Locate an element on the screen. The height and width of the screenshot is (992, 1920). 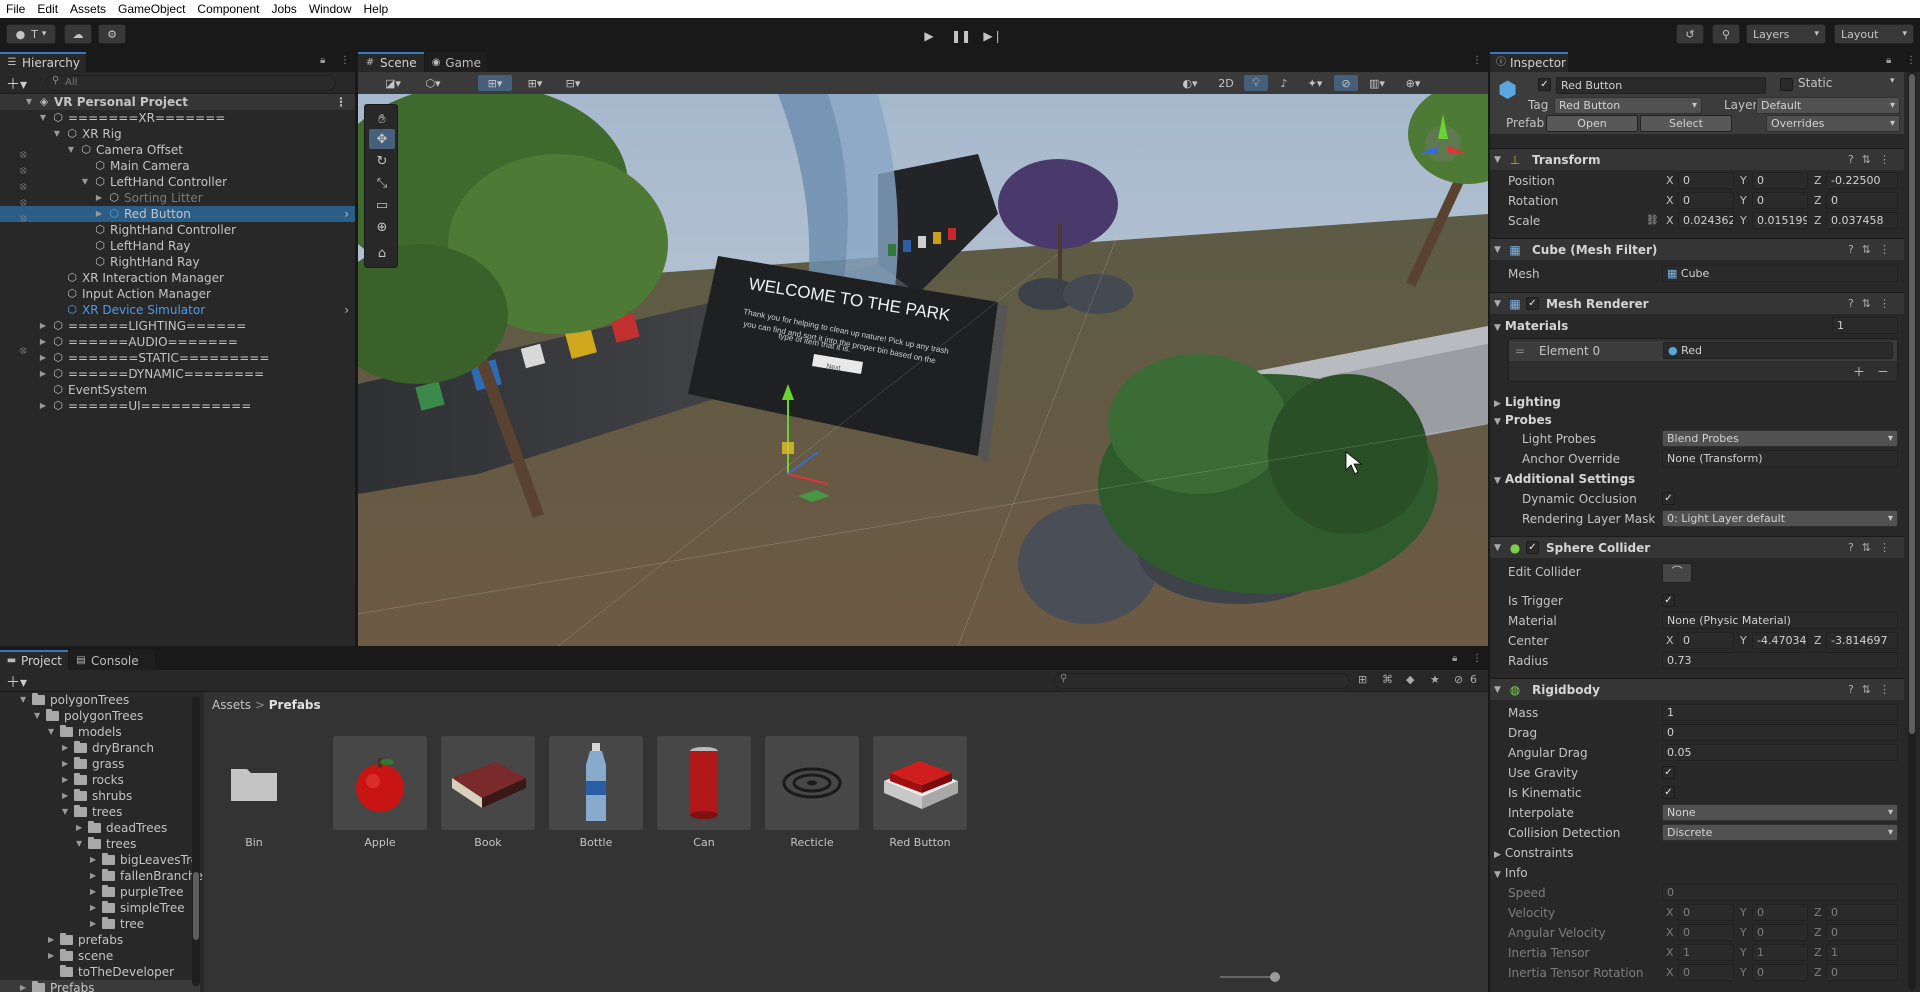
search-button: ⚲ is located at coordinates (1726, 34).